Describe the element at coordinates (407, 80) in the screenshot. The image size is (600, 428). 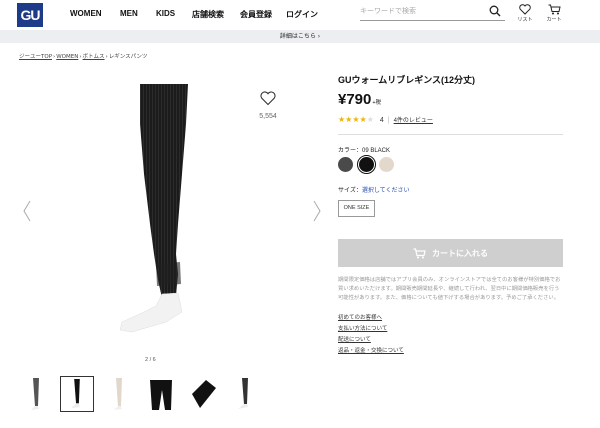
I see `product-title: GUウォームリブレギンス(12分丈)` at that location.